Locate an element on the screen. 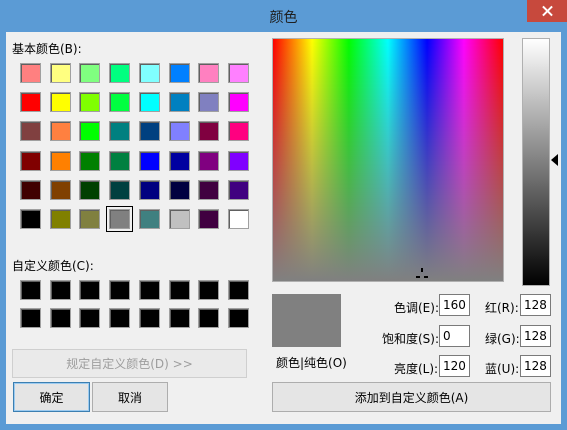 The image size is (567, 430). luminosity-field: 120 is located at coordinates (454, 366).